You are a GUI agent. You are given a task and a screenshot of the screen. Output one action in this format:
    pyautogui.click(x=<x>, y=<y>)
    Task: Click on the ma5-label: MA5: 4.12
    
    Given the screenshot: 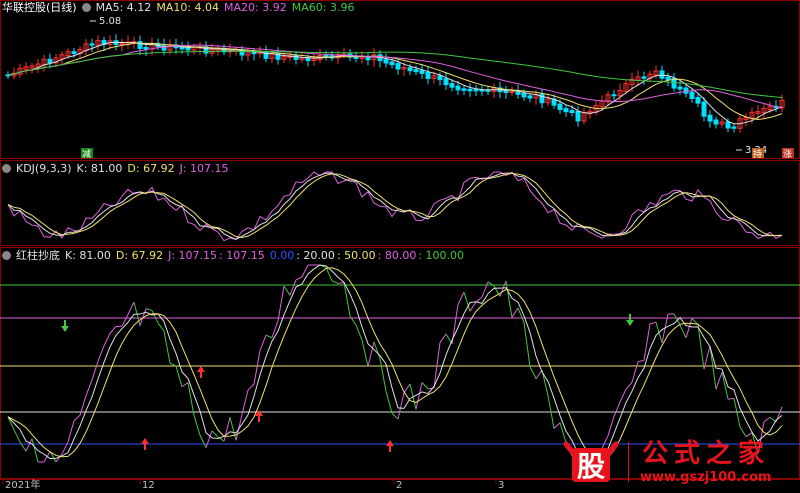 What is the action you would take?
    pyautogui.click(x=124, y=7)
    